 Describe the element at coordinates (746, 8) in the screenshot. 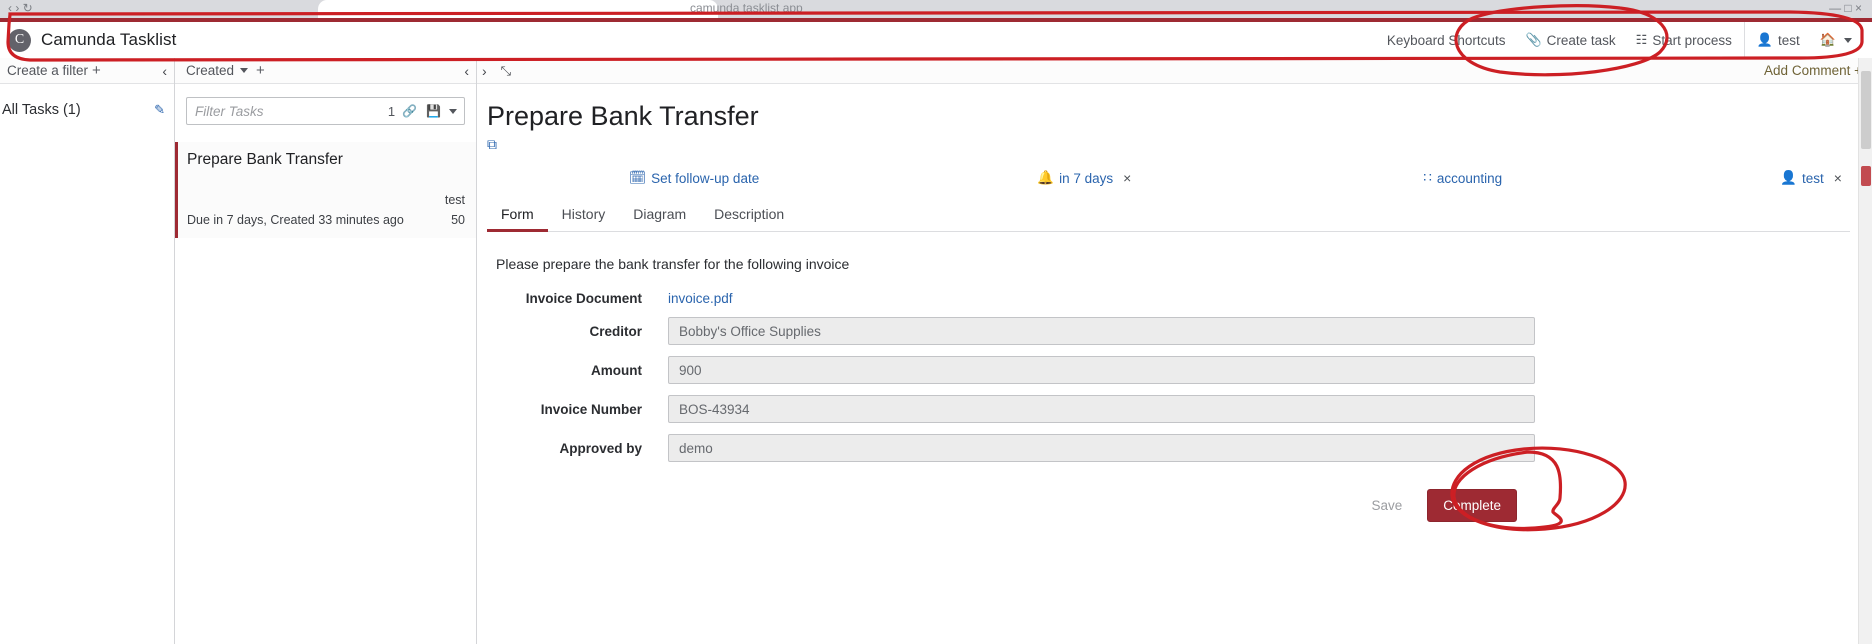

I see `browser-tab-title: camunda tasklist app` at that location.